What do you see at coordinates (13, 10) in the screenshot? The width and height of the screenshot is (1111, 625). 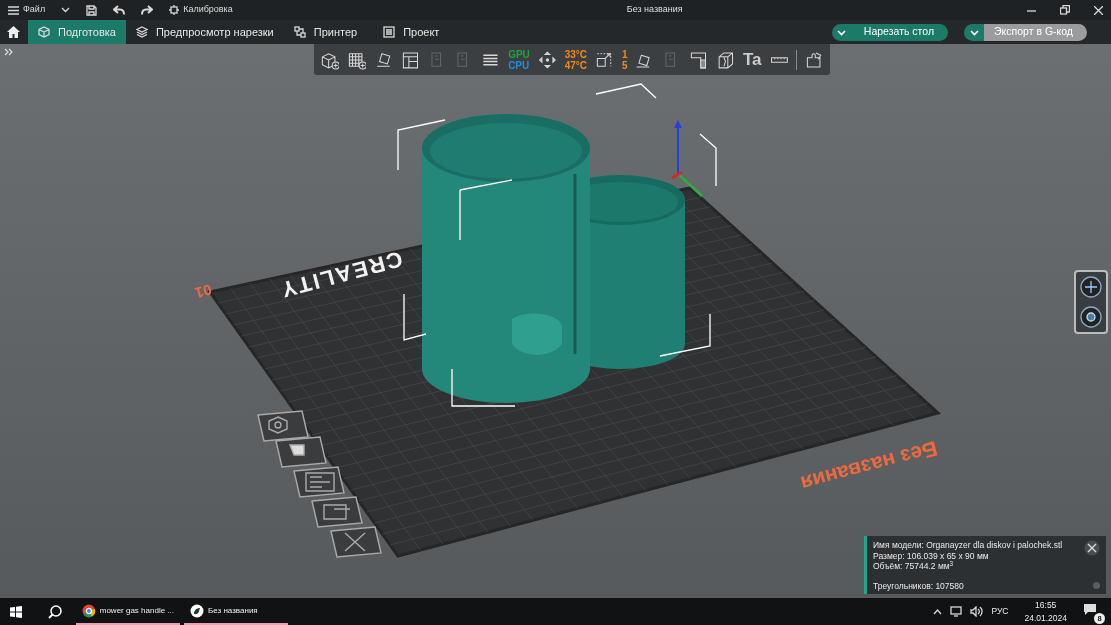 I see `menu-icon` at bounding box center [13, 10].